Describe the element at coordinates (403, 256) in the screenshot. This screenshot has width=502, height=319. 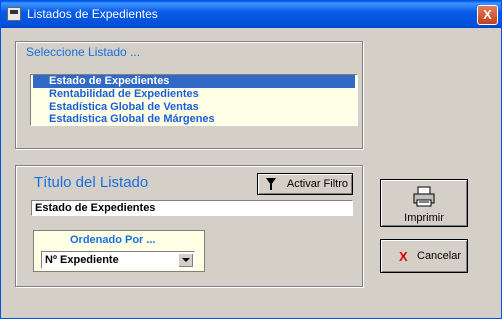
I see `cancel-x-icon: X` at that location.